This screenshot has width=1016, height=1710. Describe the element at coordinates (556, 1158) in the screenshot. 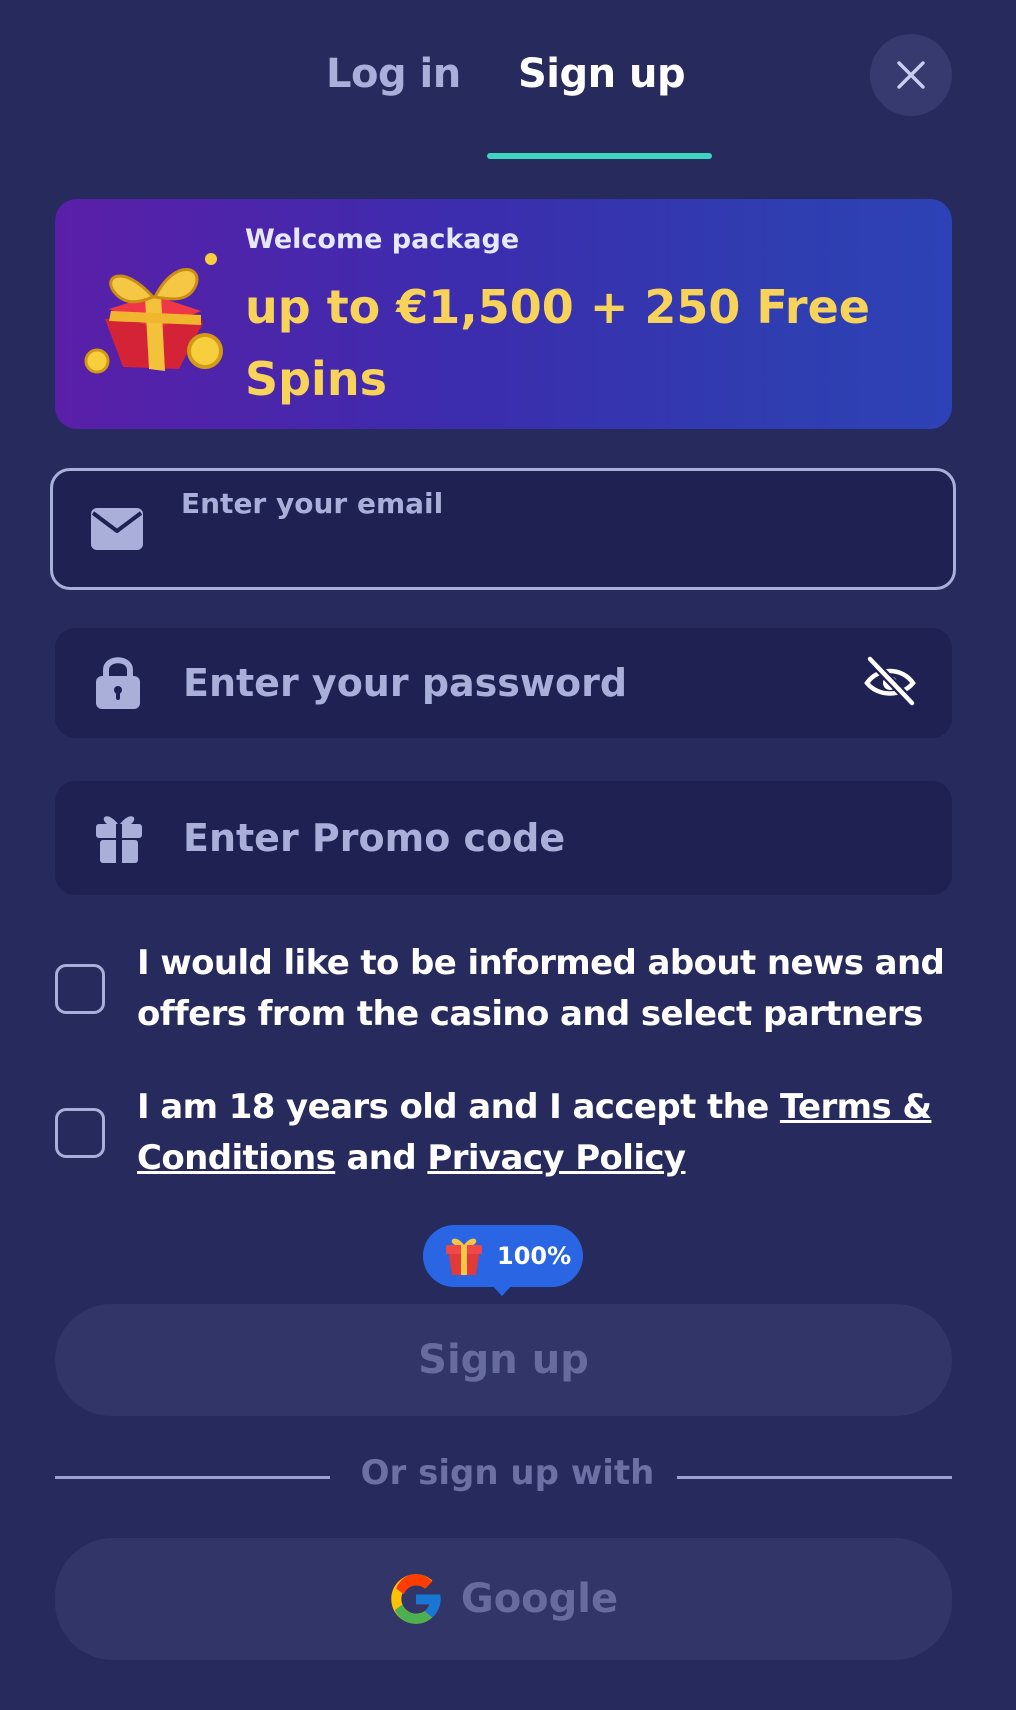

I see `privacy-link: Privacy Policy` at that location.